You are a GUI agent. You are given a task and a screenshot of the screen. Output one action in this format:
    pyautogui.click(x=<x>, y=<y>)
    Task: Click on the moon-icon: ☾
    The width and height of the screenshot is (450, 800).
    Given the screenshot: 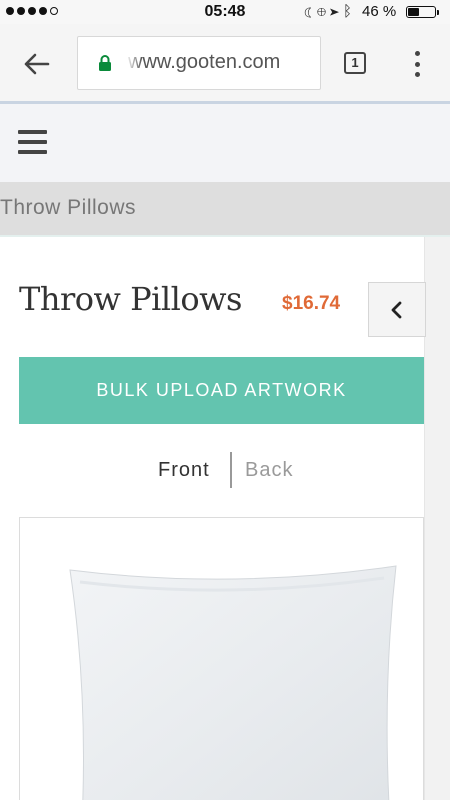 What is the action you would take?
    pyautogui.click(x=310, y=11)
    